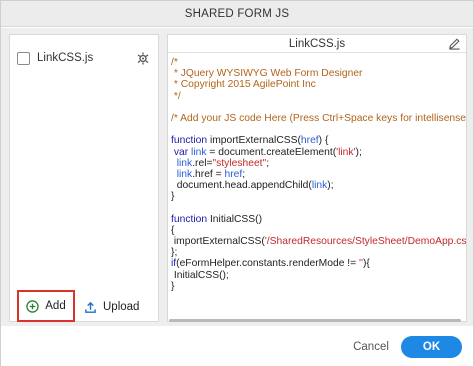 The height and width of the screenshot is (366, 474). I want to click on code-line: * JQuery WYSIWYG Web Form Designer, so click(318, 73).